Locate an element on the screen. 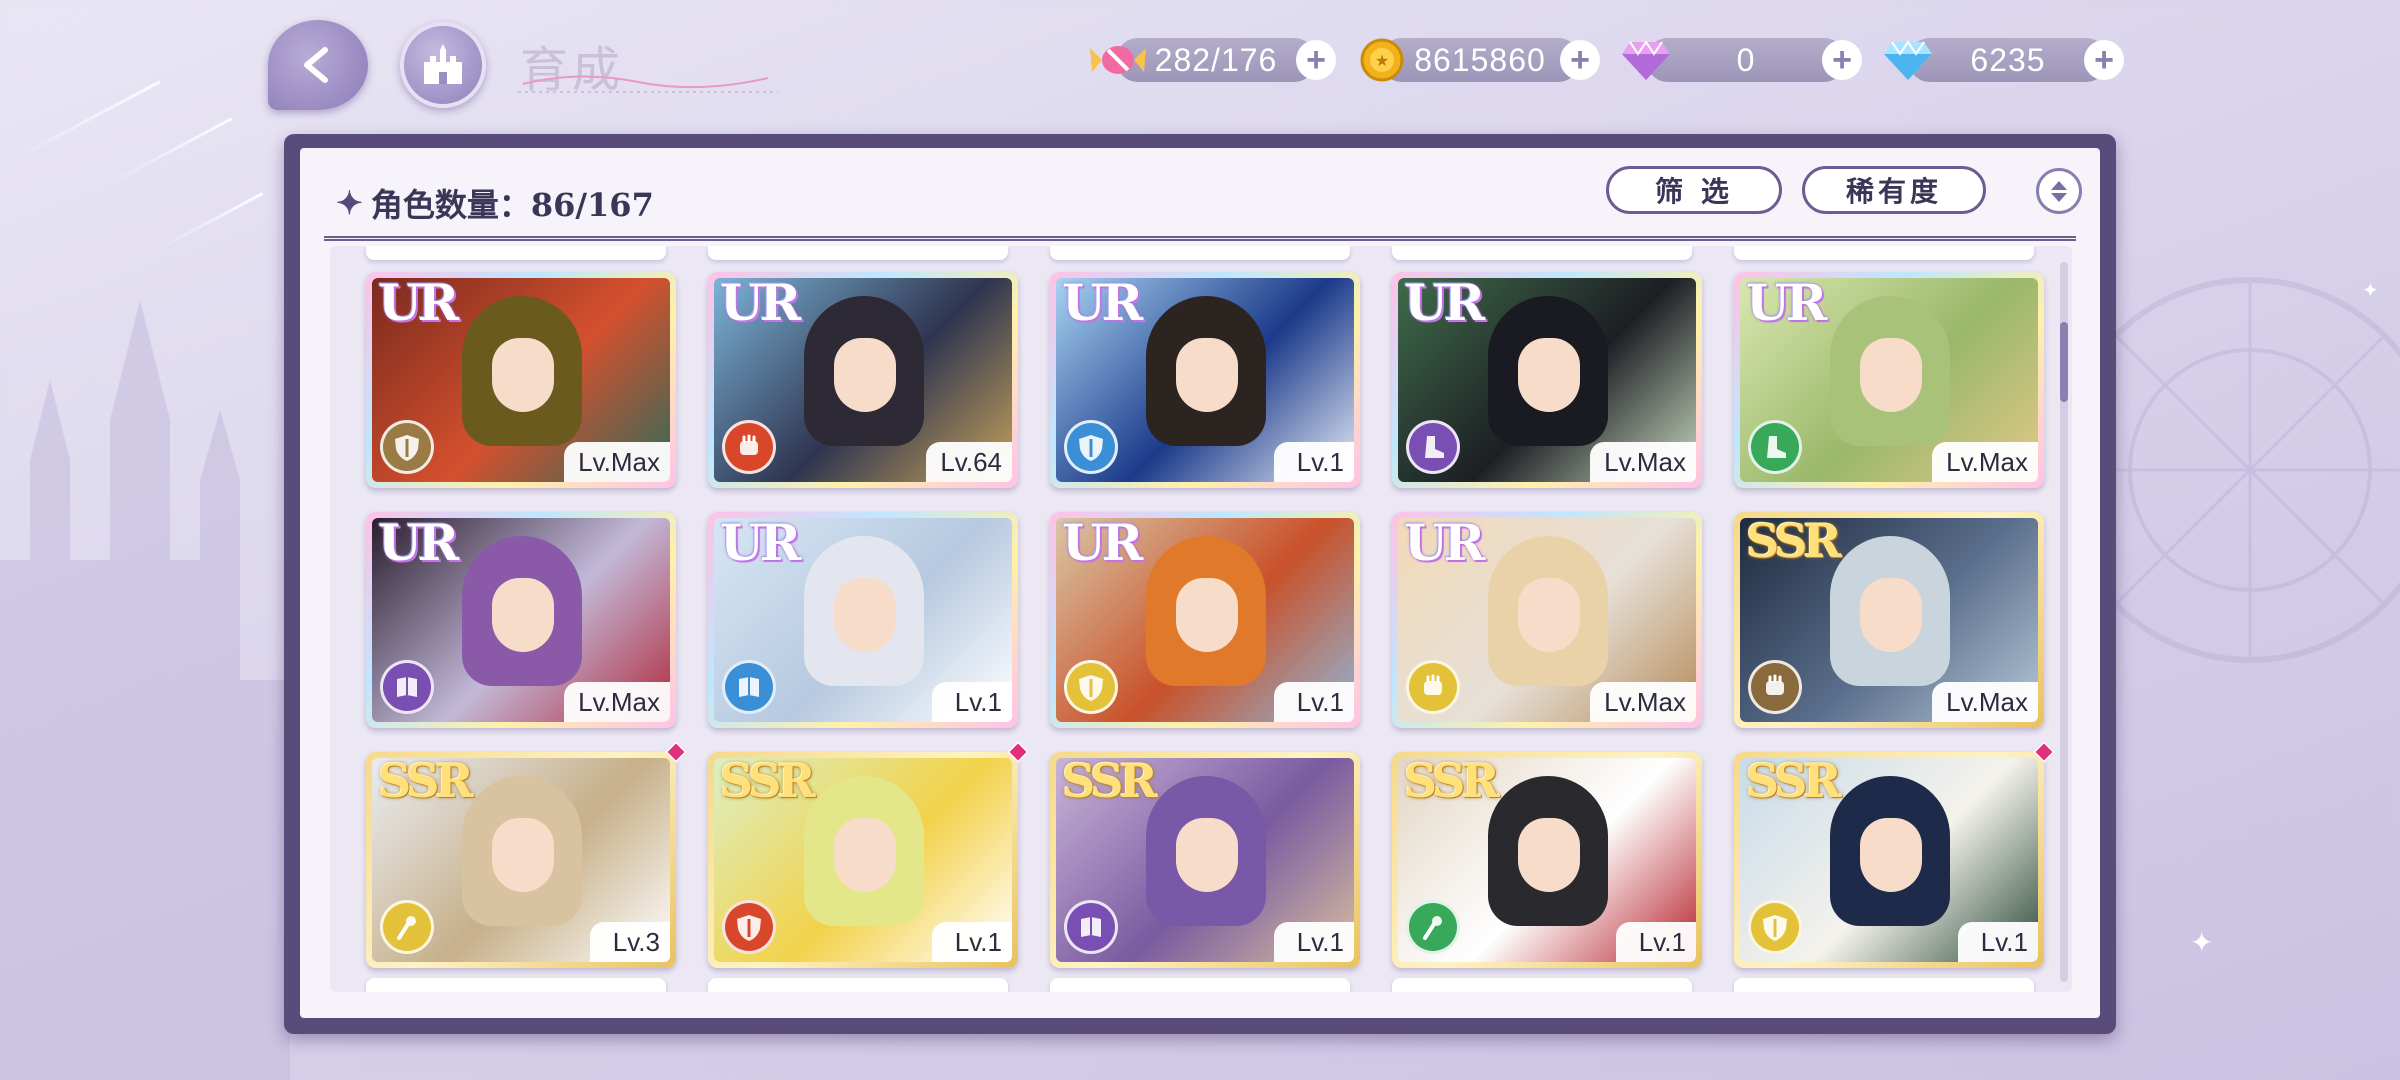 The height and width of the screenshot is (1080, 2400). level-label: Lv.3 is located at coordinates (630, 942).